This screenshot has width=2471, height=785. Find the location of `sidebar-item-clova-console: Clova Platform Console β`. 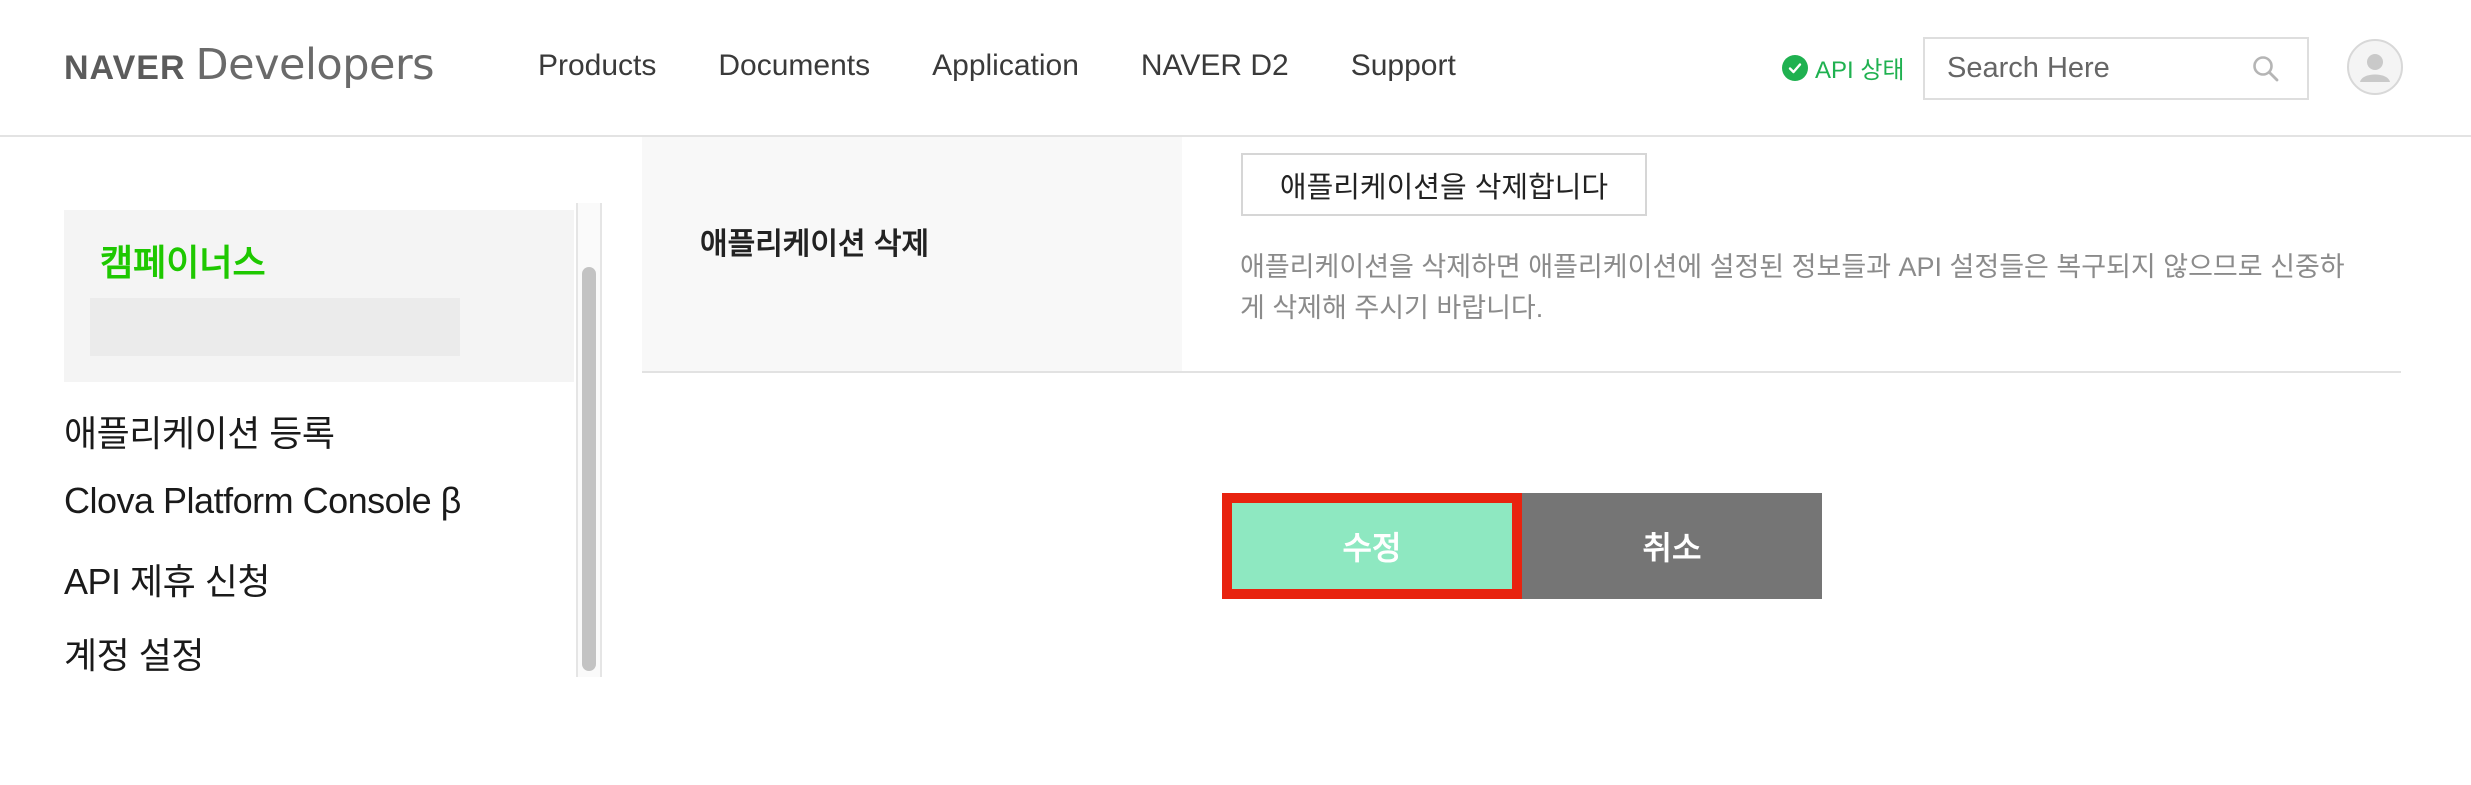

sidebar-item-clova-console: Clova Platform Console β is located at coordinates (262, 501).